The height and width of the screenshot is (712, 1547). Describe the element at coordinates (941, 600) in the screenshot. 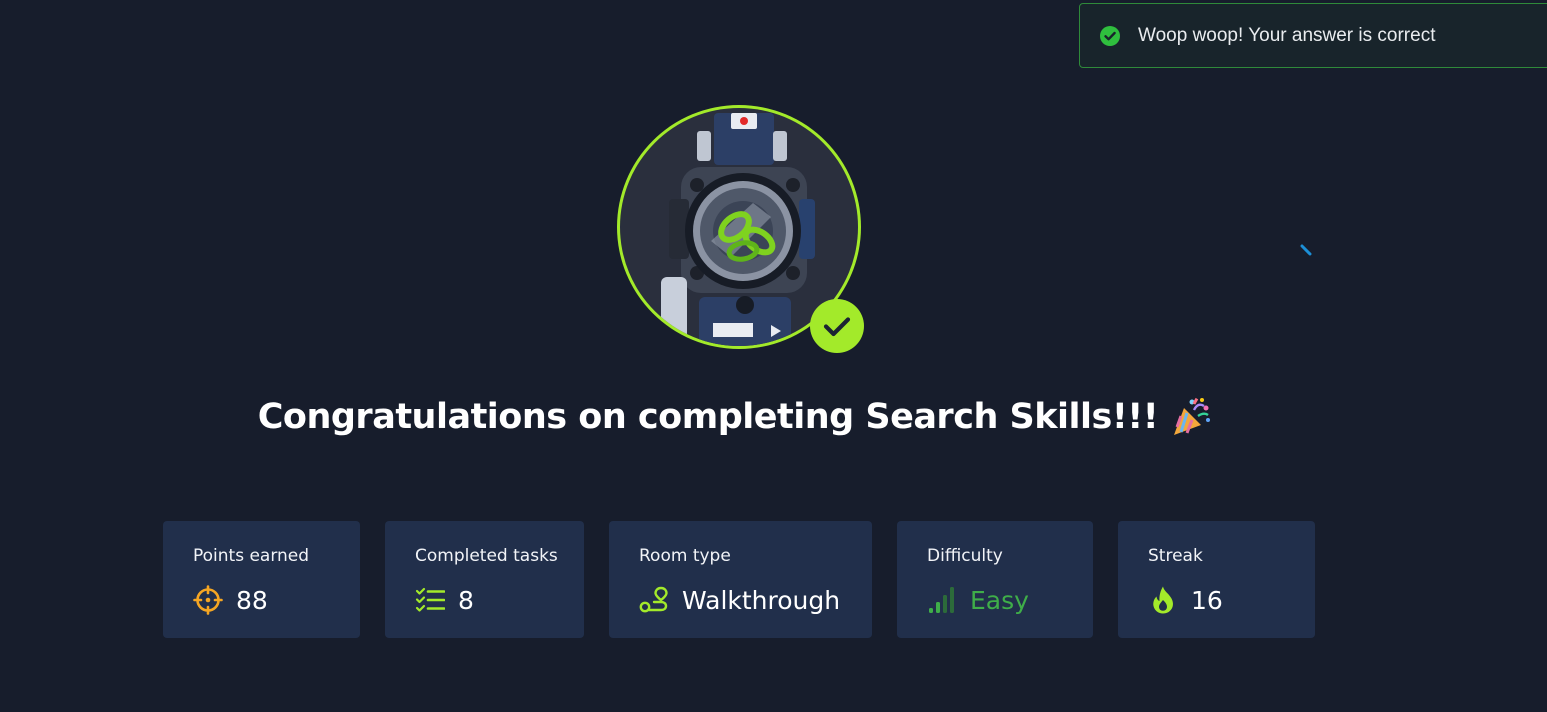

I see `signal-bars-icon` at that location.